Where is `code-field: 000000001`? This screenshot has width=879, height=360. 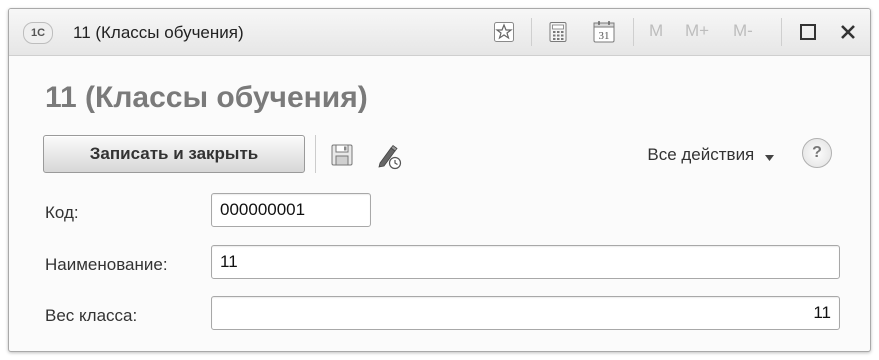 code-field: 000000001 is located at coordinates (291, 210).